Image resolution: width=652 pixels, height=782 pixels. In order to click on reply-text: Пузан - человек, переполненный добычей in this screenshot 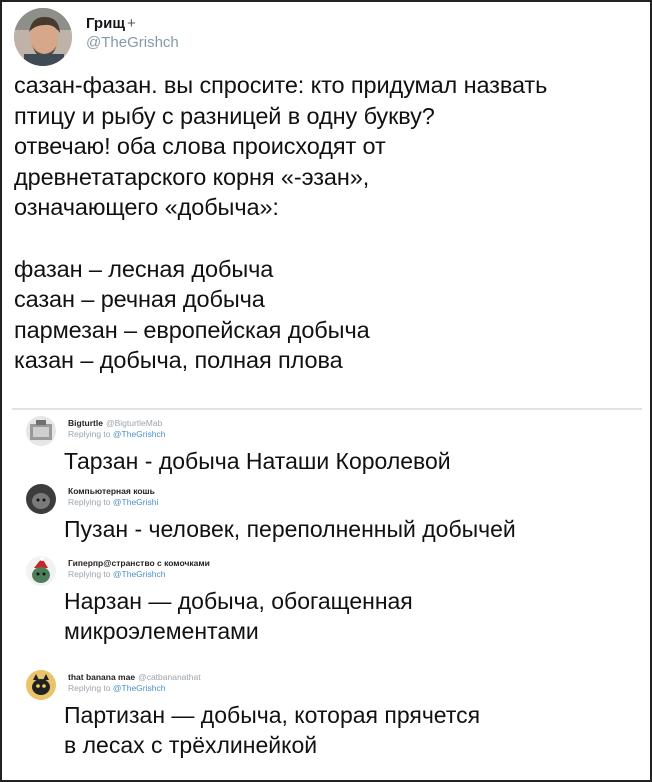, I will do `click(350, 529)`.